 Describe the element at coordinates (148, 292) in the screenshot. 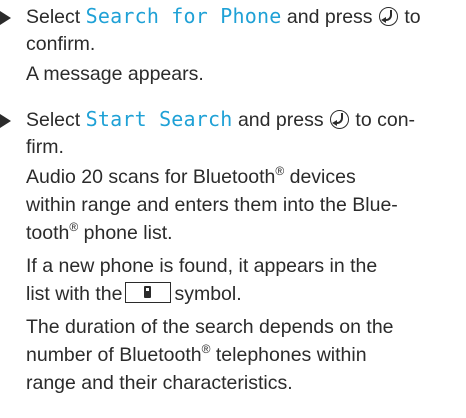

I see `phone-symbol-icon` at that location.